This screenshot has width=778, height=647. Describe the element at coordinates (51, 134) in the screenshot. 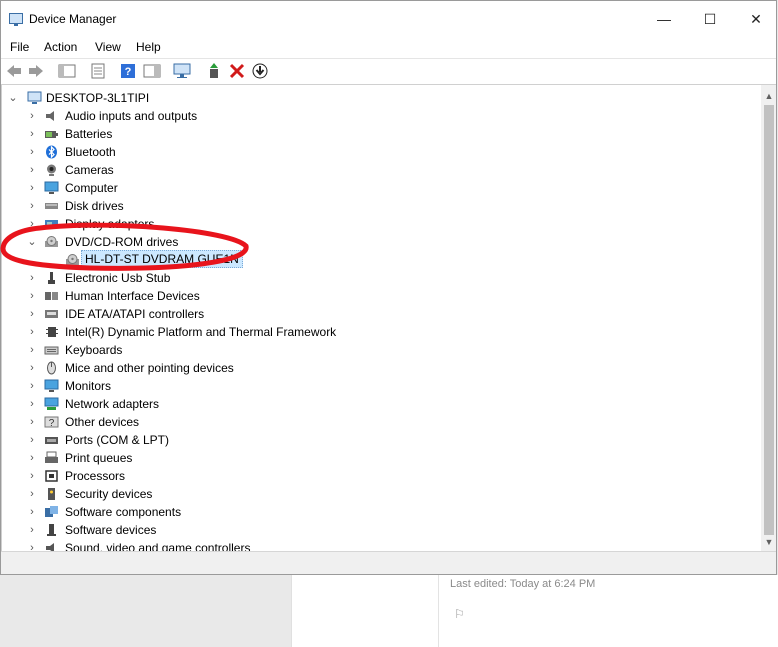

I see `battery-icon` at that location.